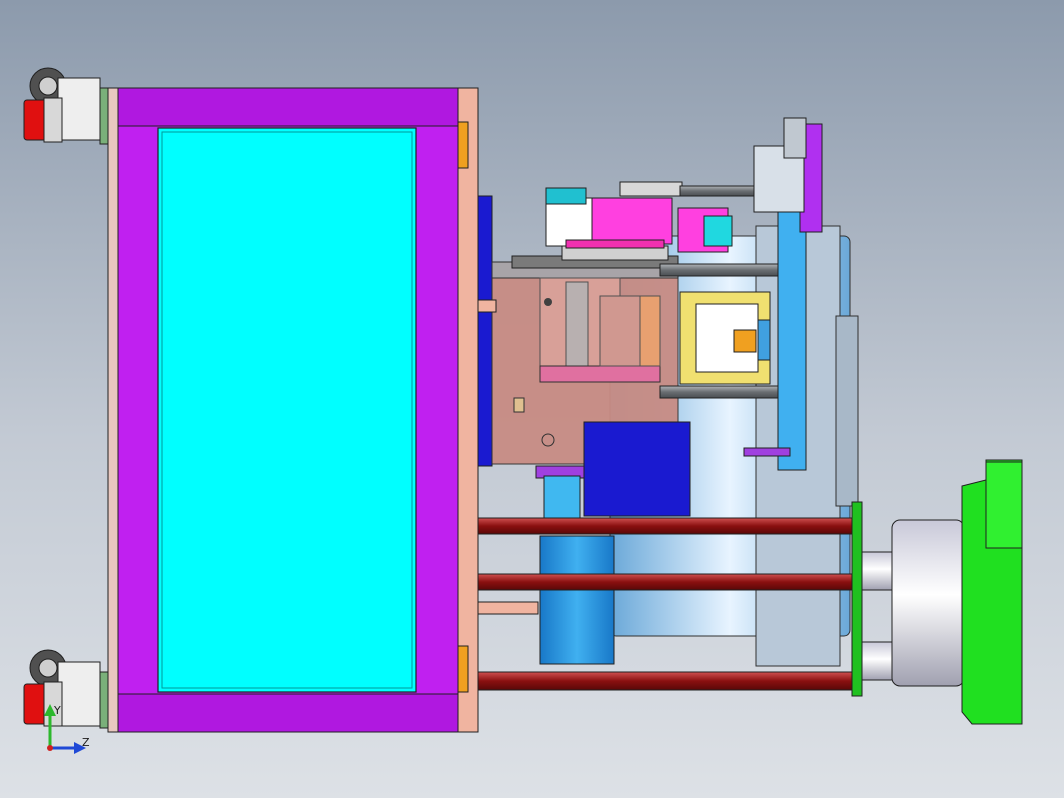 This screenshot has width=1064, height=798. What do you see at coordinates (463, 669) in the screenshot?
I see `plate-pad-bottom` at bounding box center [463, 669].